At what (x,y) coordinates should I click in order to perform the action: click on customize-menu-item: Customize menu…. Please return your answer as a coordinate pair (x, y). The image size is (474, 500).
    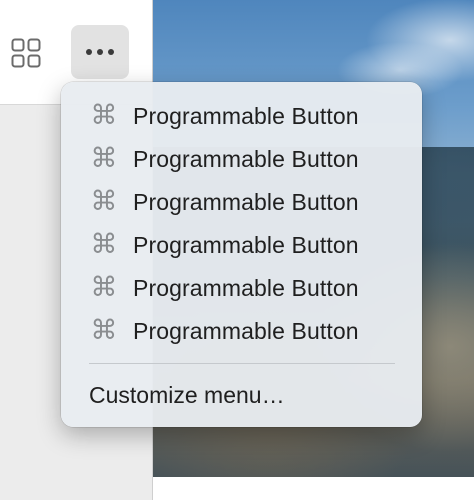
    Looking at the image, I should click on (187, 395).